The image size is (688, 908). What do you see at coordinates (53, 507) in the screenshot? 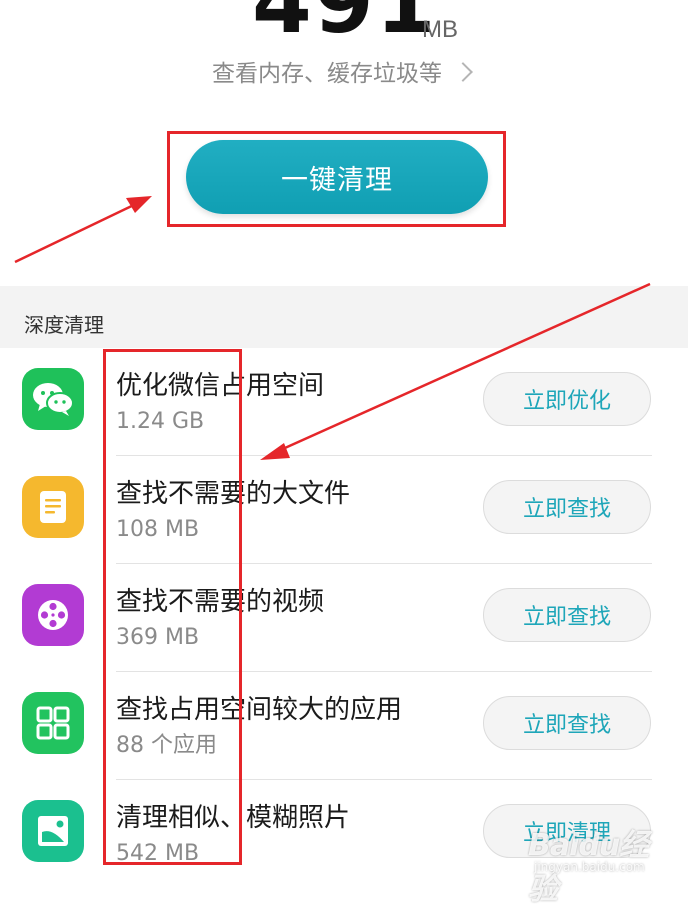
I see `document-icon` at bounding box center [53, 507].